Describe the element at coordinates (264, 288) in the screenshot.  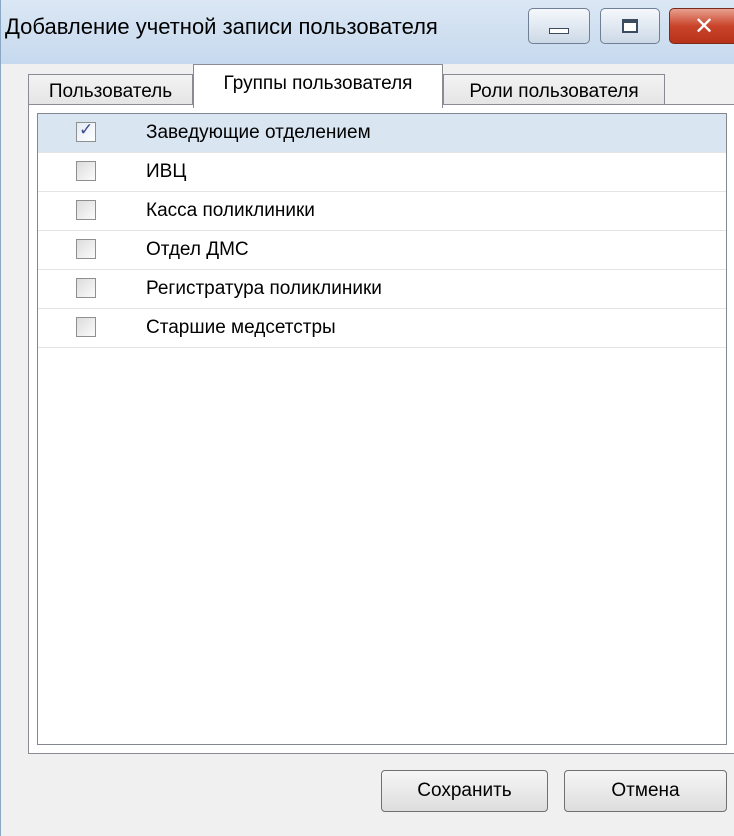
I see `group-label: Регистратура поликлиники` at that location.